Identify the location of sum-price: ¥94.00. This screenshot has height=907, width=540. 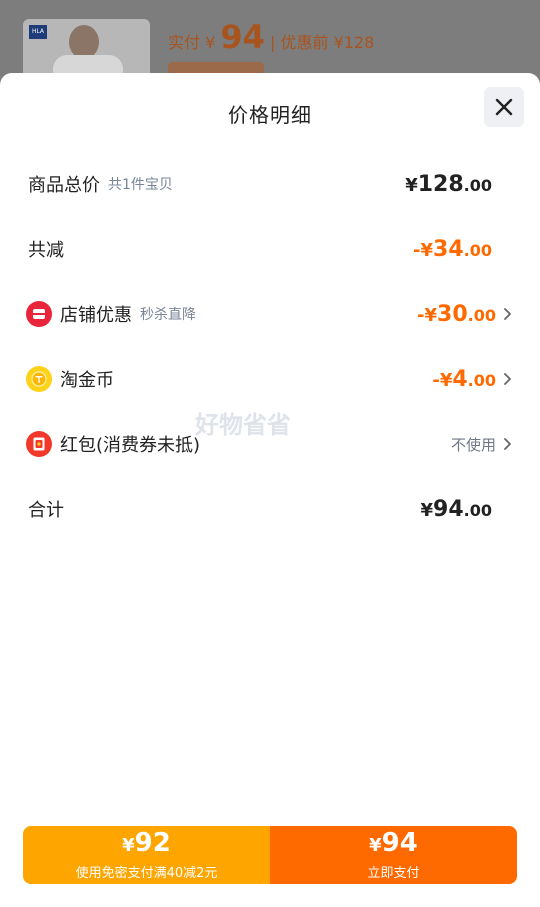
(456, 509).